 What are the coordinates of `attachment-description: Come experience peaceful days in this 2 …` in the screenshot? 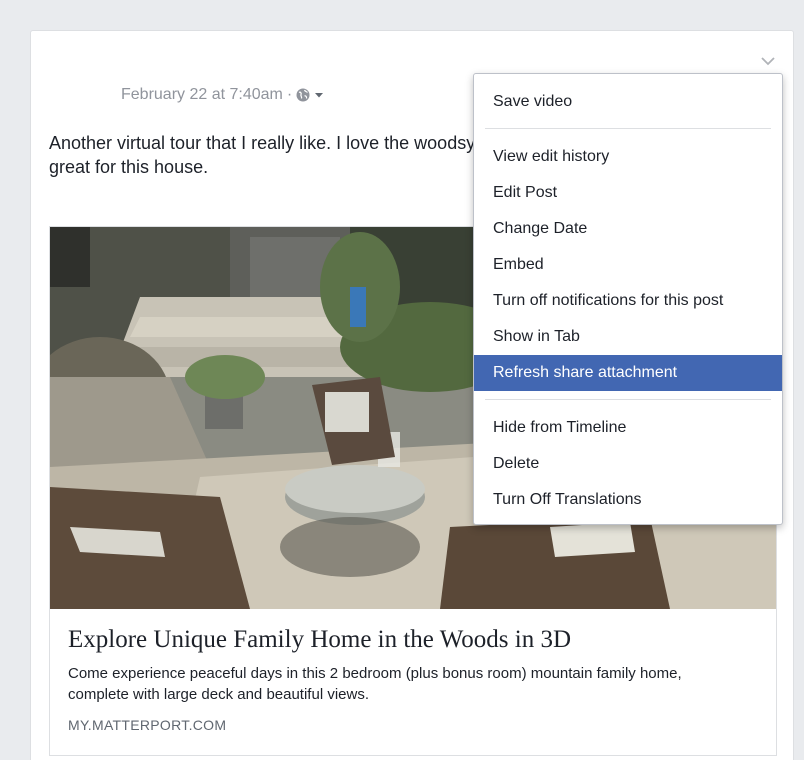 It's located at (375, 684).